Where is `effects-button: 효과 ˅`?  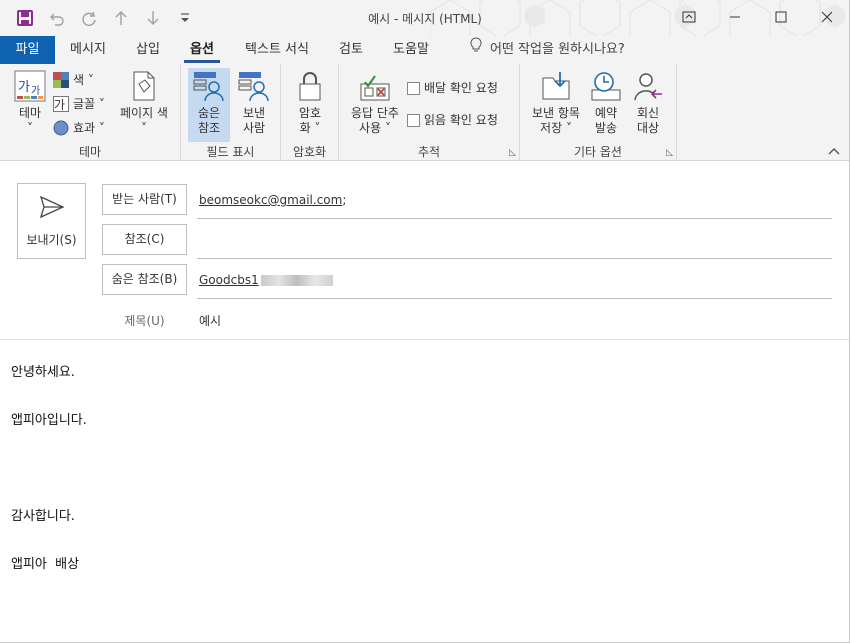 effects-button: 효과 ˅ is located at coordinates (79, 128).